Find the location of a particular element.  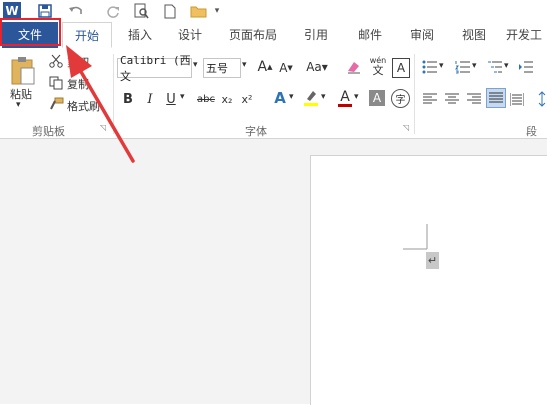

font-name-dropdown-icon: ▾ is located at coordinates (195, 65).